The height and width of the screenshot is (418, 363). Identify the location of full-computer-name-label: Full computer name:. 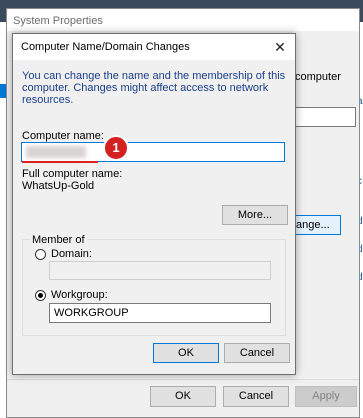
(72, 174).